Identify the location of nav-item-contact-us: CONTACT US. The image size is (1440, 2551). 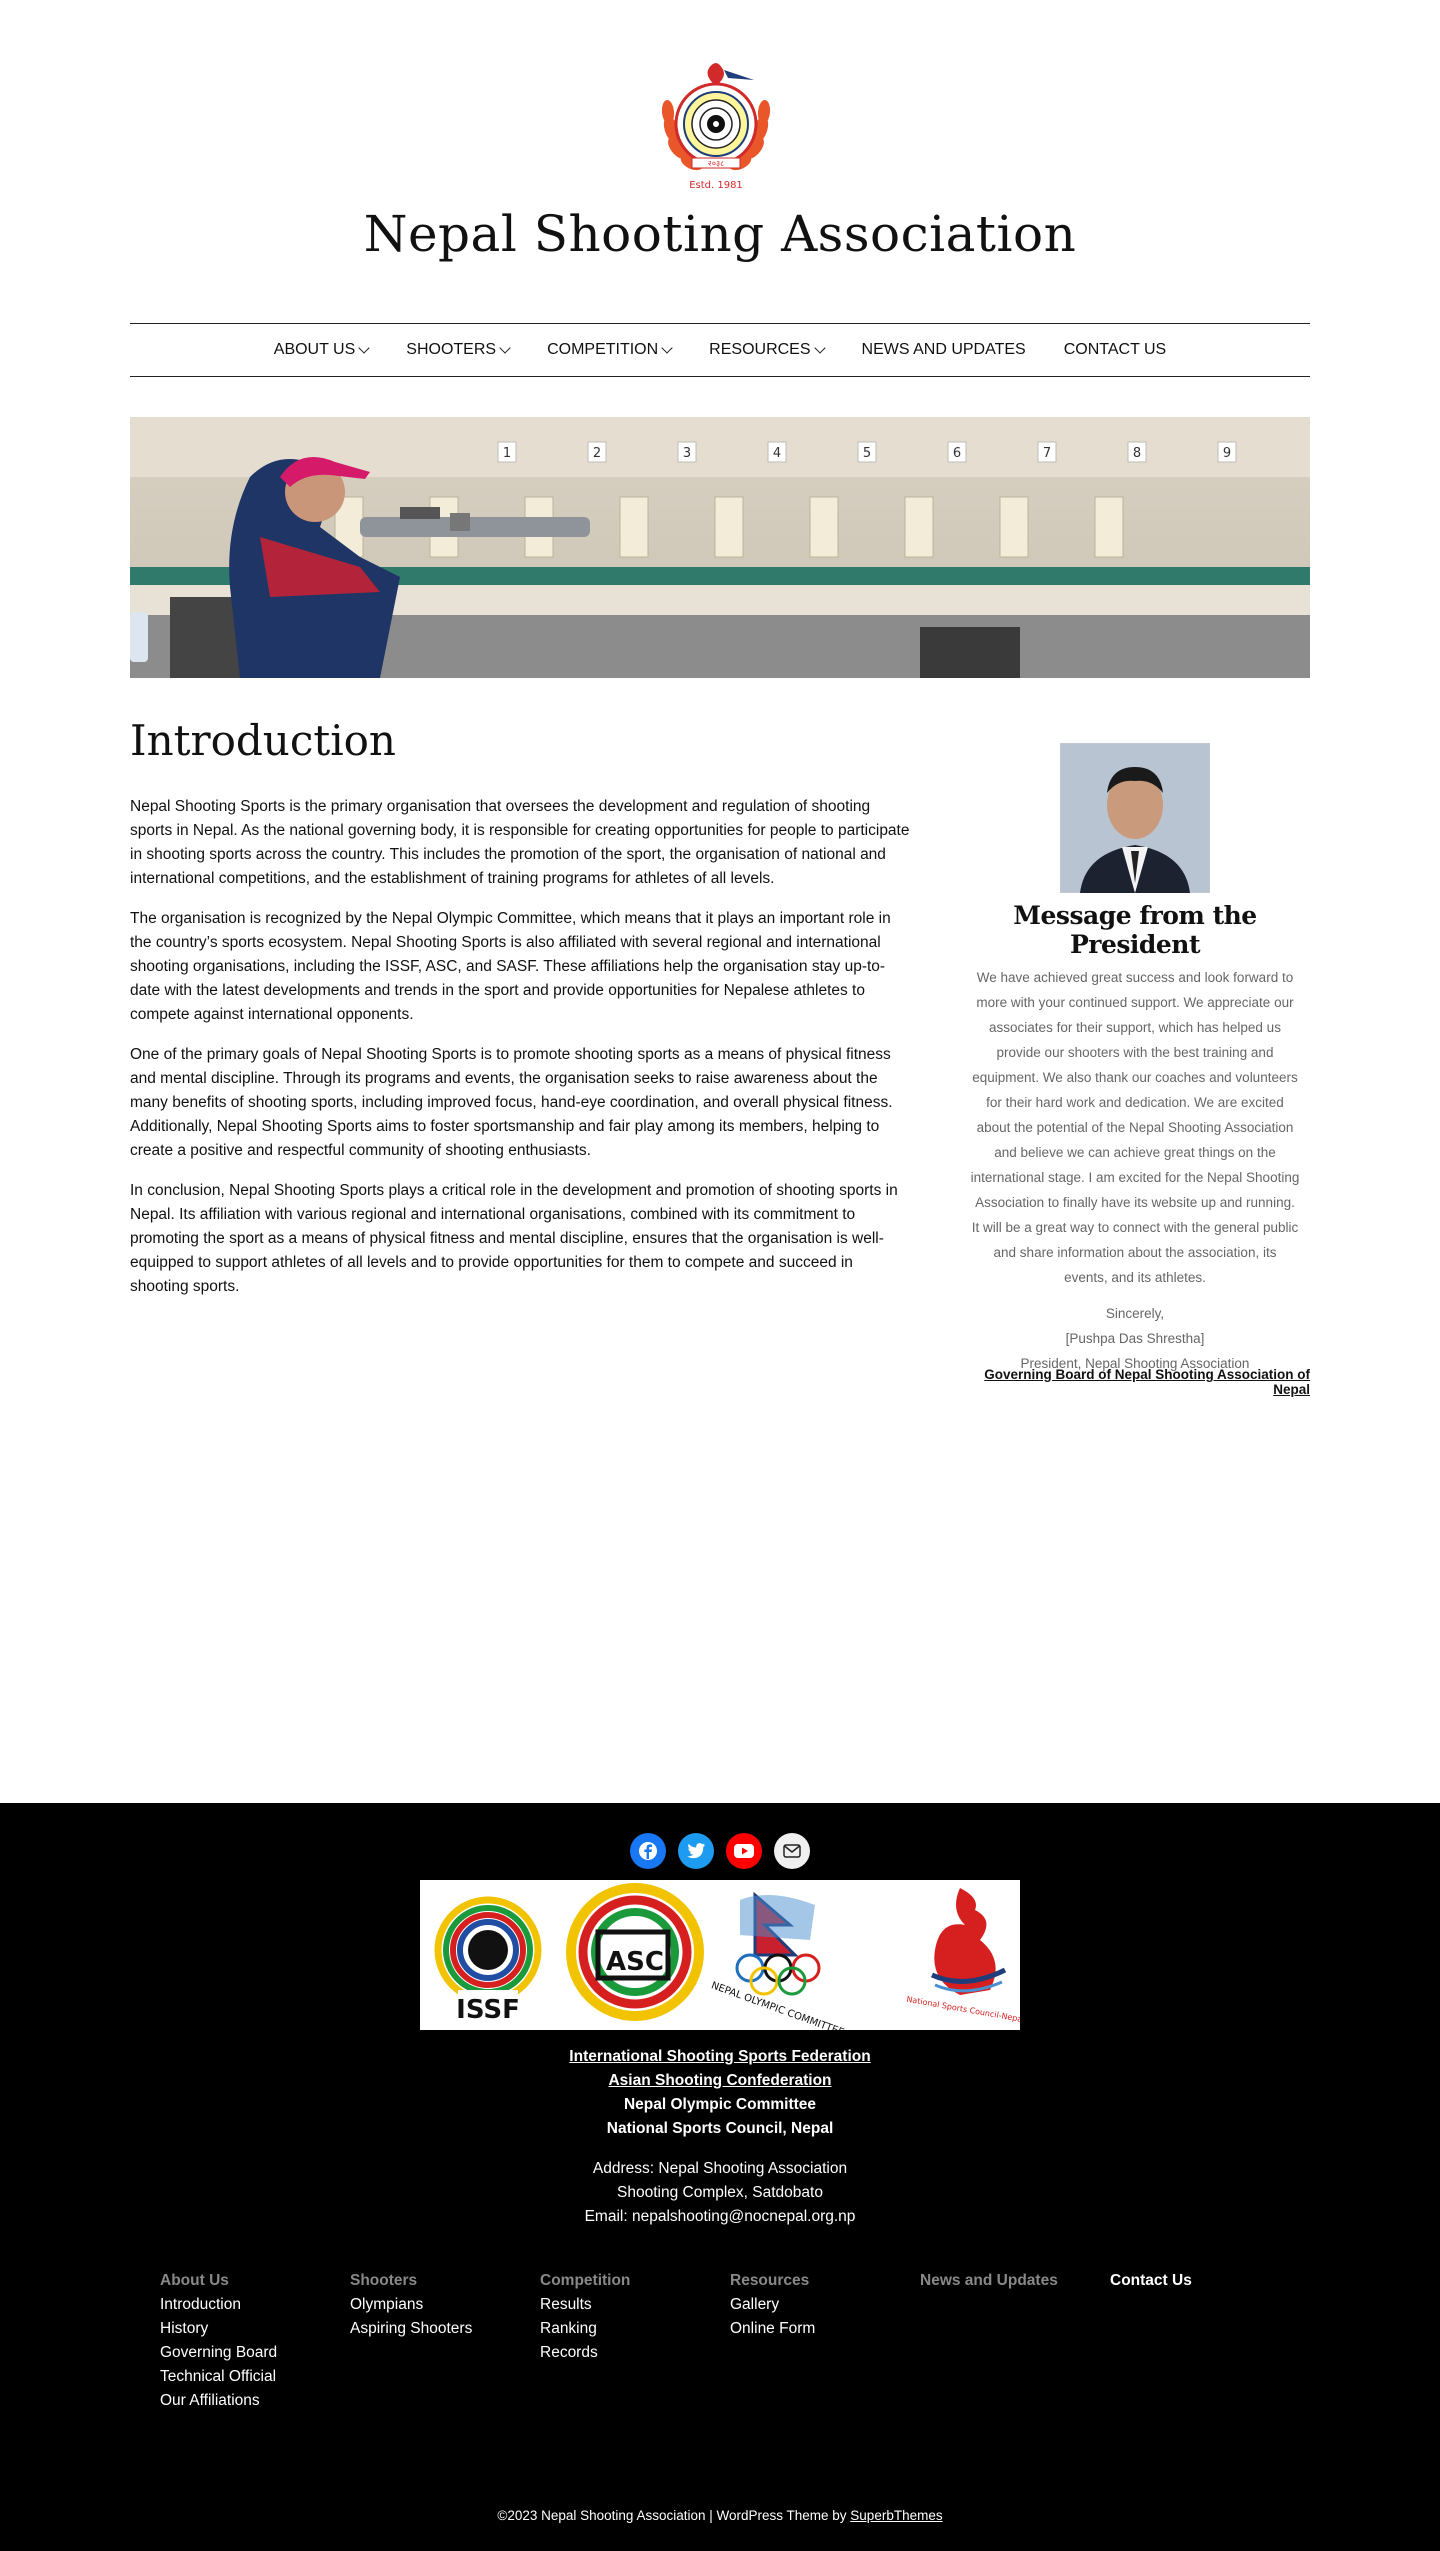
(1115, 350).